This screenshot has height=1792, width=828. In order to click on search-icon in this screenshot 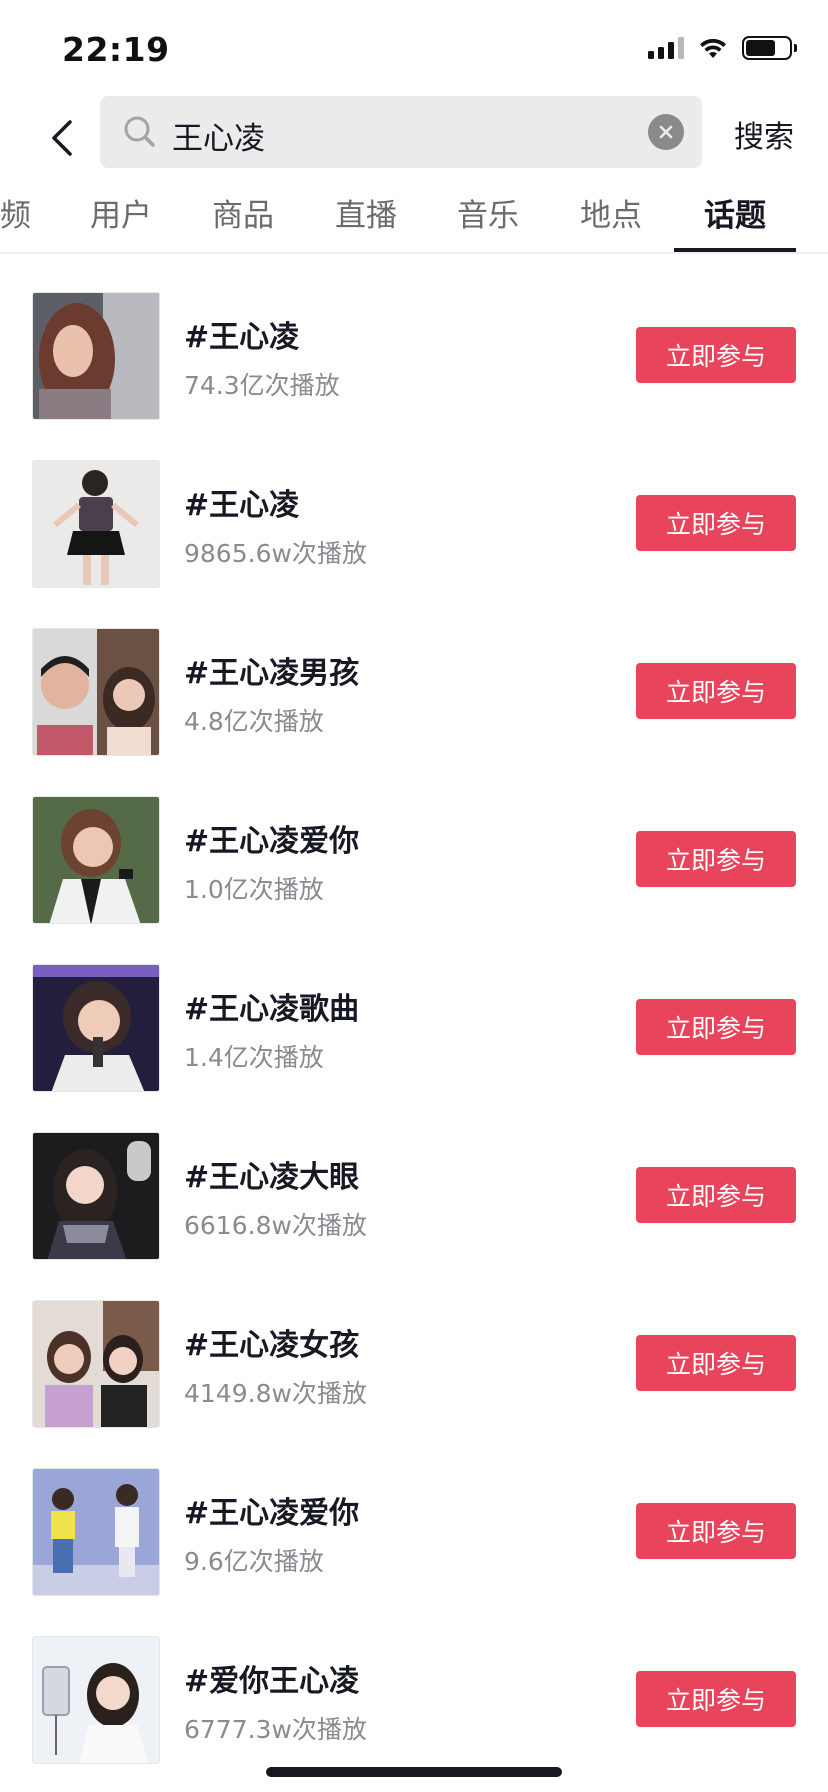, I will do `click(139, 131)`.